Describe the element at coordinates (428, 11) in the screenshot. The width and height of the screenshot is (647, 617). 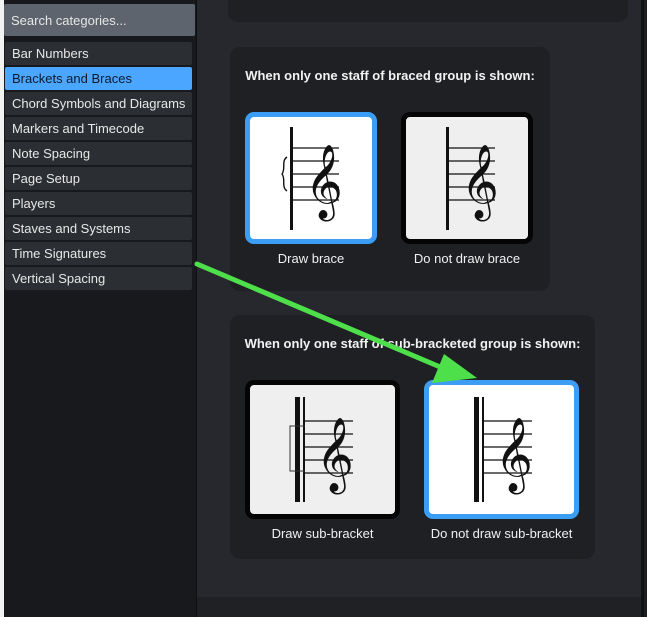
I see `previous-option-group` at that location.